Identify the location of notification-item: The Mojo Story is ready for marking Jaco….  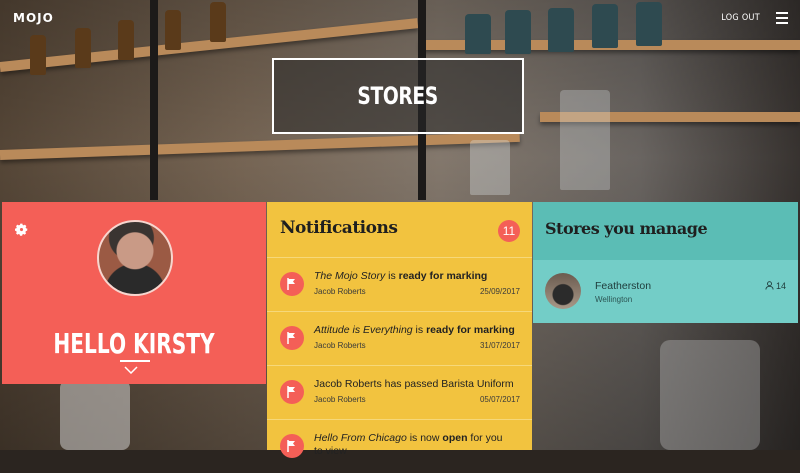
(399, 284).